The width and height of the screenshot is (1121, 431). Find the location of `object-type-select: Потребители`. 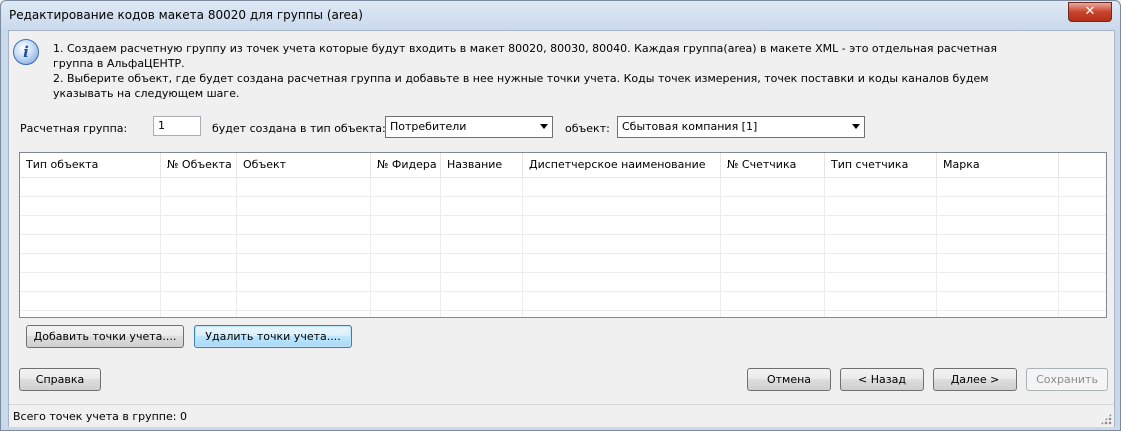

object-type-select: Потребители is located at coordinates (469, 127).